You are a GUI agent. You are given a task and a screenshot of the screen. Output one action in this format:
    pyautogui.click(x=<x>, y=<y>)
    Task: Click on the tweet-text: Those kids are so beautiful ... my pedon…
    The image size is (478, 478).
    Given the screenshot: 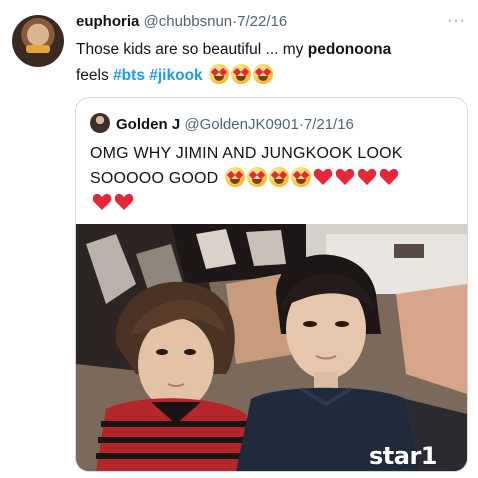 What is the action you would take?
    pyautogui.click(x=272, y=63)
    